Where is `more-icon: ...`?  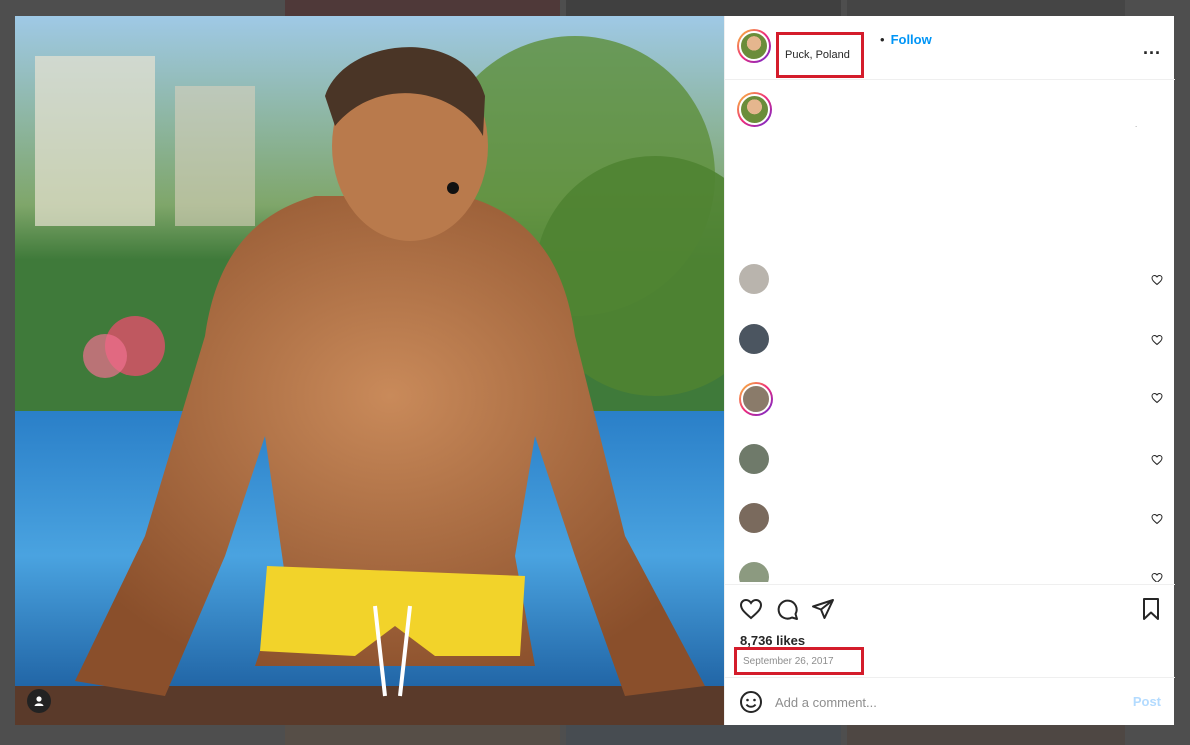
more-icon: ... is located at coordinates (1152, 48).